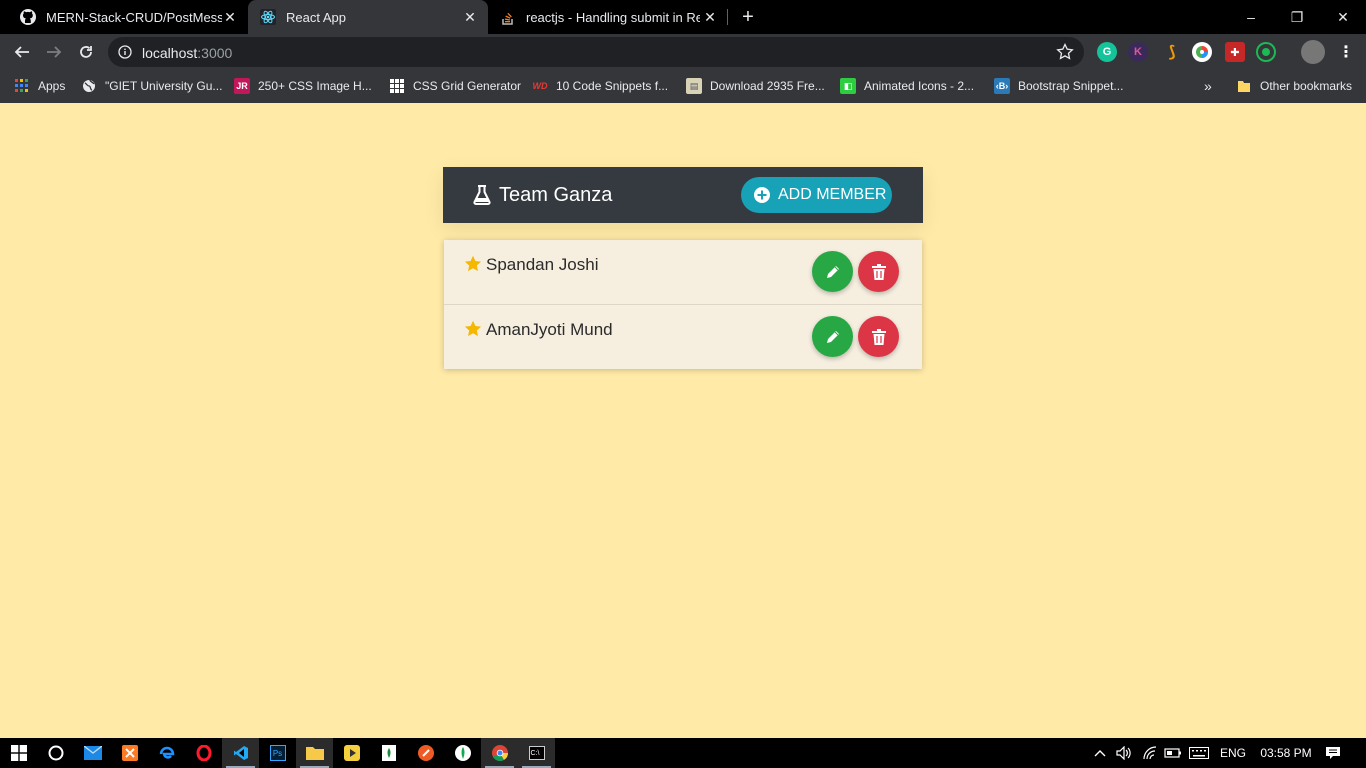 Image resolution: width=1366 pixels, height=768 pixels. I want to click on photoshop-icon: Ps, so click(277, 753).